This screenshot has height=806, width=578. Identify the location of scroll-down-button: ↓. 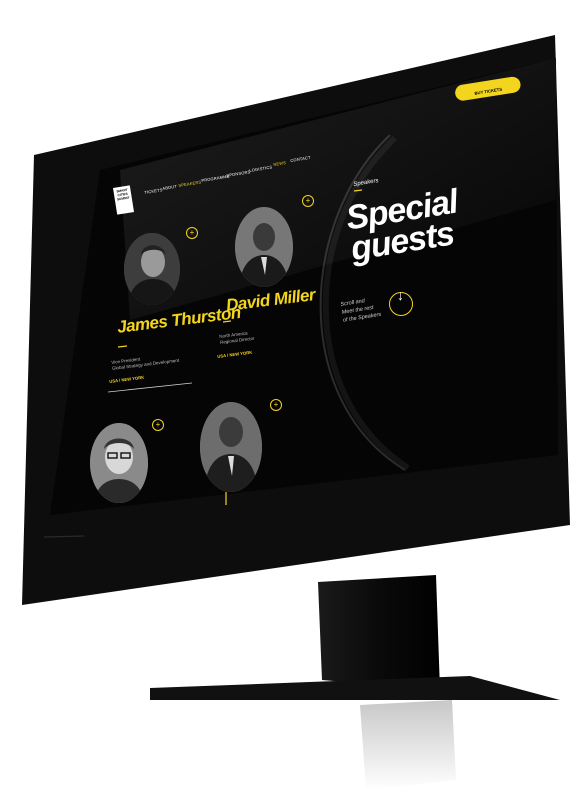
(401, 301).